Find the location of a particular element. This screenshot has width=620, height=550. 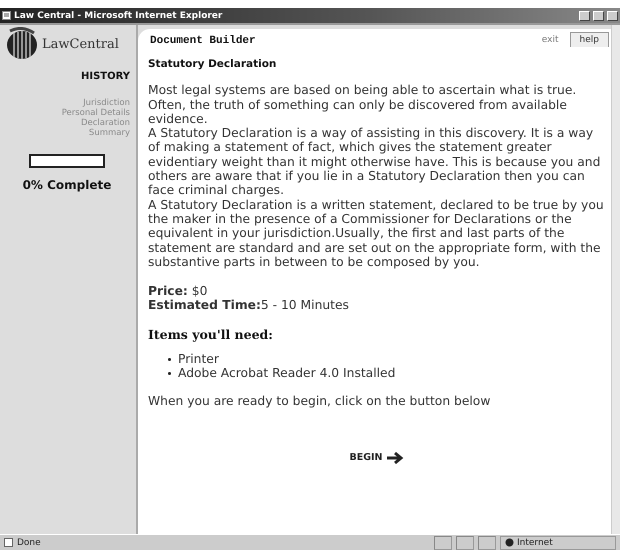

ie-page-icon is located at coordinates (6, 15).